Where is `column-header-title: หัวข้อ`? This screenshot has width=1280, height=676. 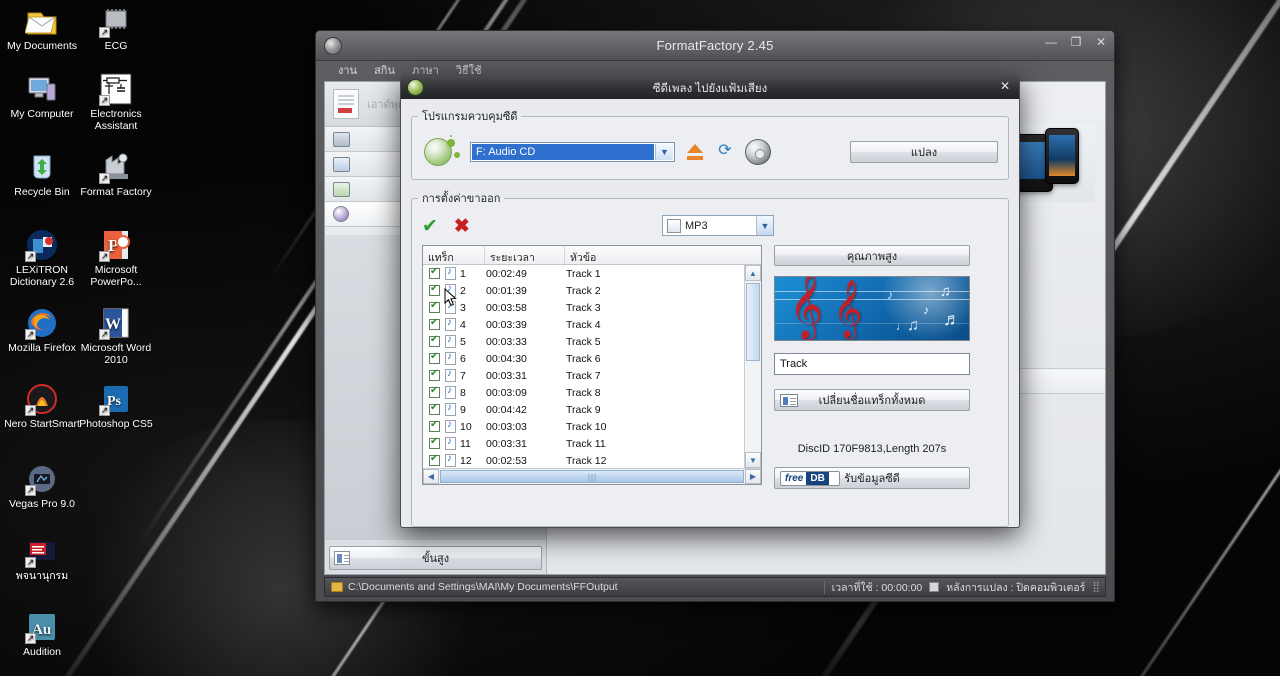 column-header-title: หัวข้อ is located at coordinates (663, 255).